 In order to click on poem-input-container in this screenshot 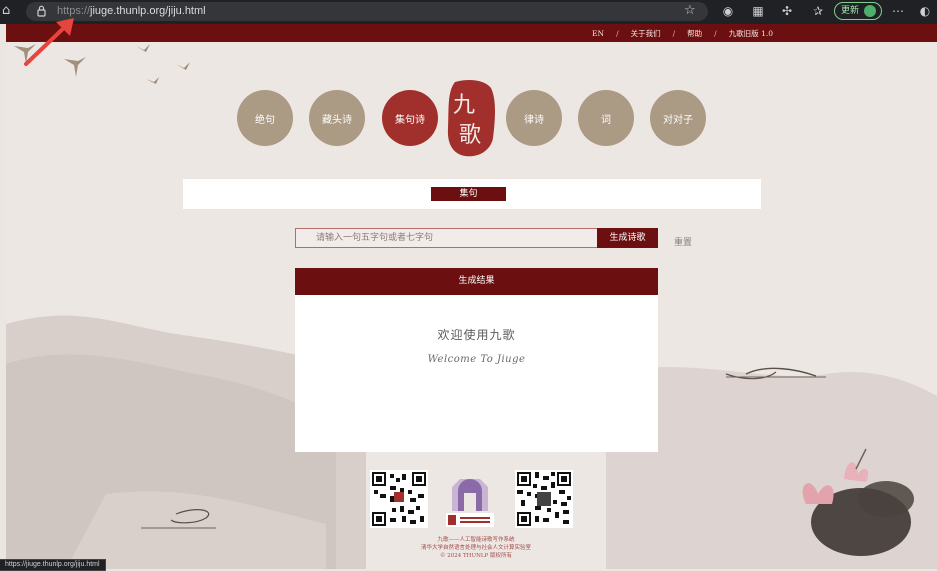, I will do `click(446, 238)`.